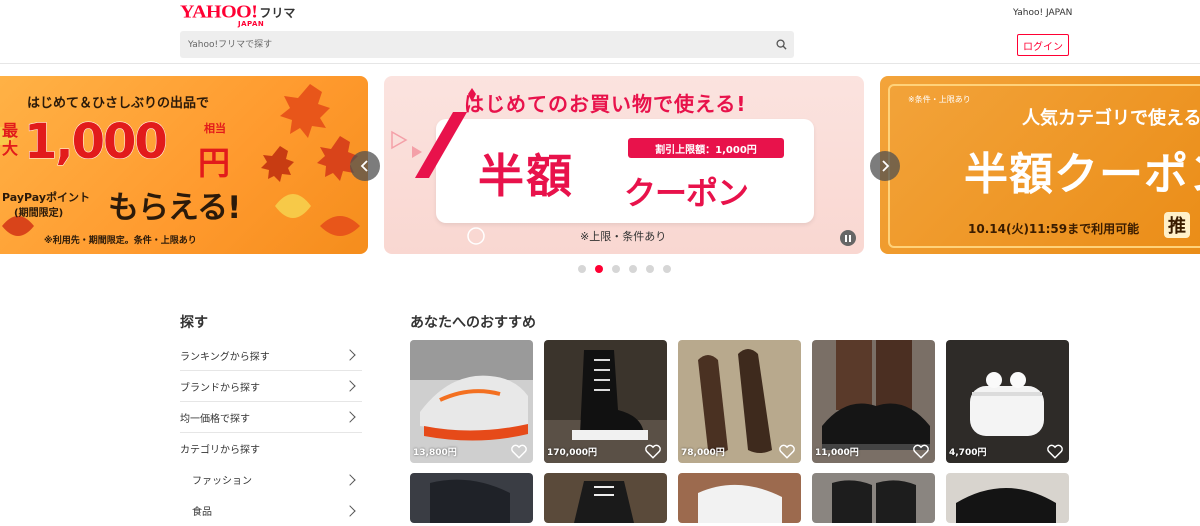 The image size is (1200, 526). What do you see at coordinates (1177, 225) in the screenshot?
I see `banner3-badge: 推` at bounding box center [1177, 225].